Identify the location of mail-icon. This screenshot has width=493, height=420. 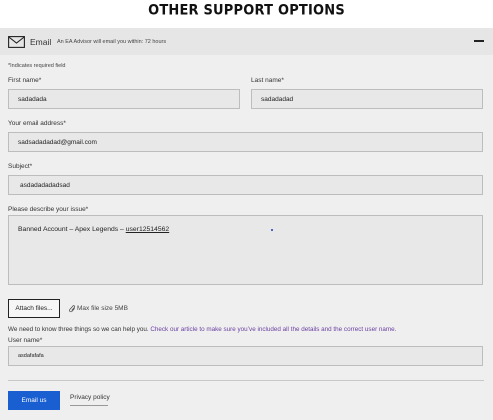
(16, 42).